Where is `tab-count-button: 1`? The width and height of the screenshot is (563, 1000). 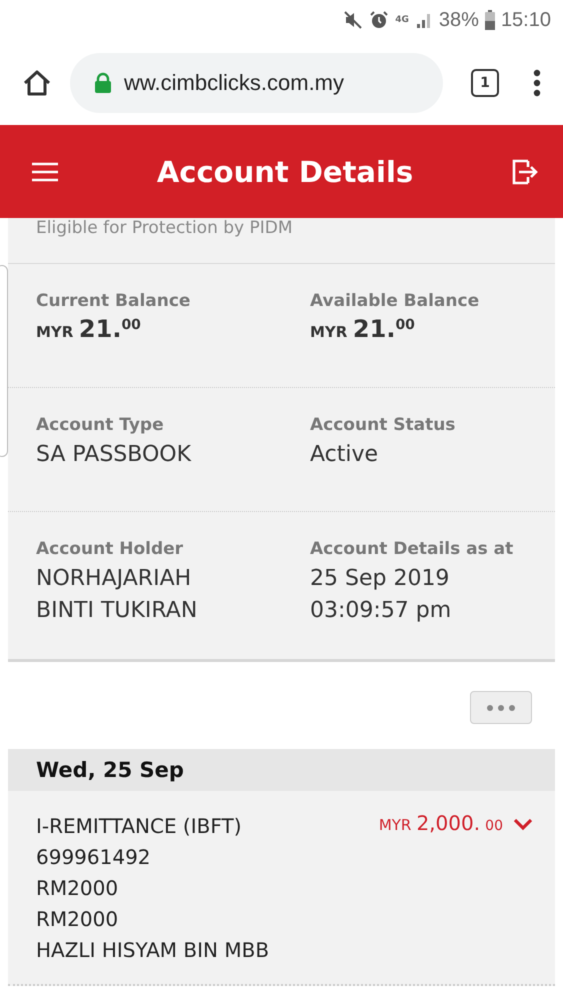
tab-count-button: 1 is located at coordinates (485, 82).